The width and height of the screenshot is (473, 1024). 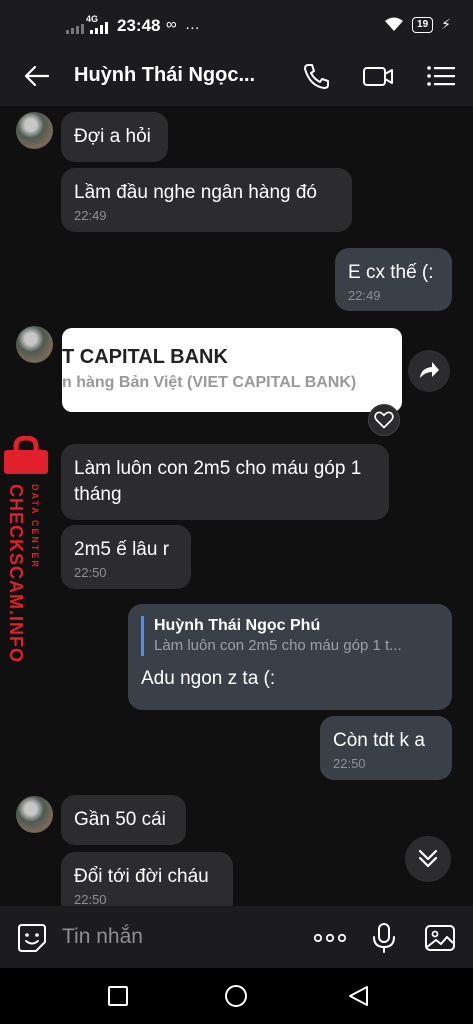 I want to click on gallery-icon, so click(x=440, y=938).